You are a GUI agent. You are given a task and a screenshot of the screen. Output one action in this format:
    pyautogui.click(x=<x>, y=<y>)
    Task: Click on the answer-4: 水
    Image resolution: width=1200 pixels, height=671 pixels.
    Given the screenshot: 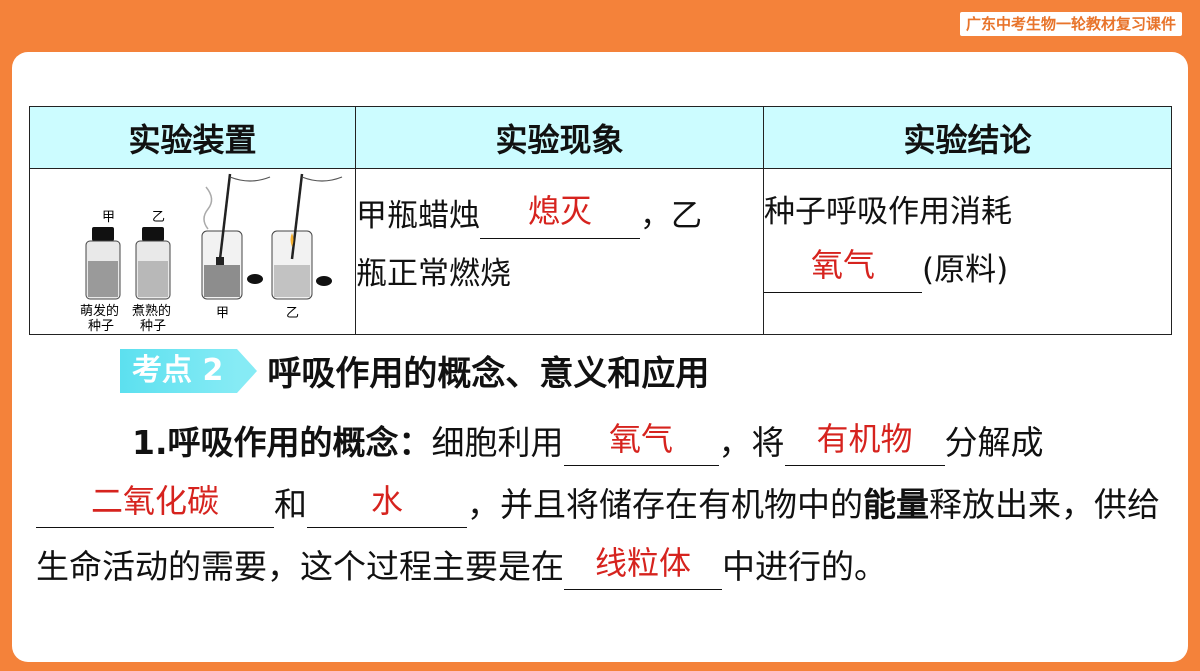 What is the action you would take?
    pyautogui.click(x=386, y=501)
    